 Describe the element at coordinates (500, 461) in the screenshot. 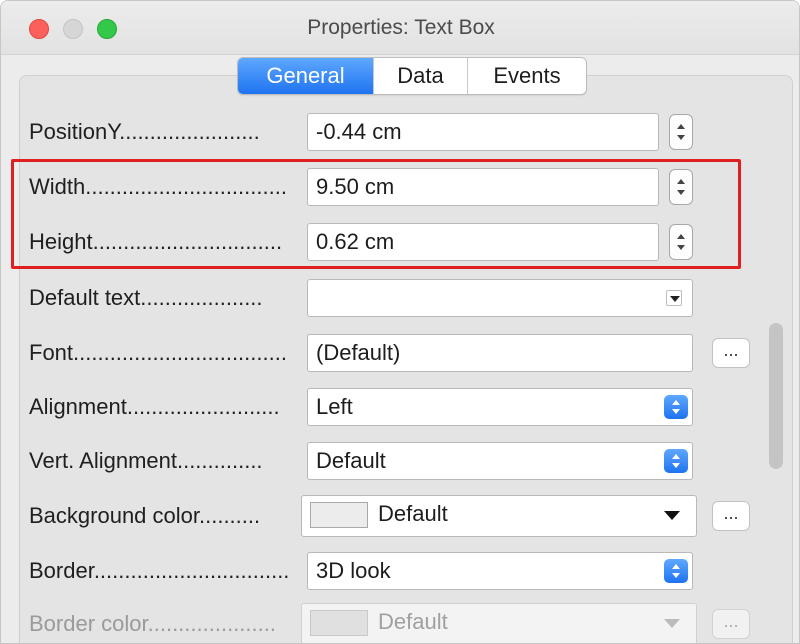

I see `vert-alignment-select: Default` at that location.